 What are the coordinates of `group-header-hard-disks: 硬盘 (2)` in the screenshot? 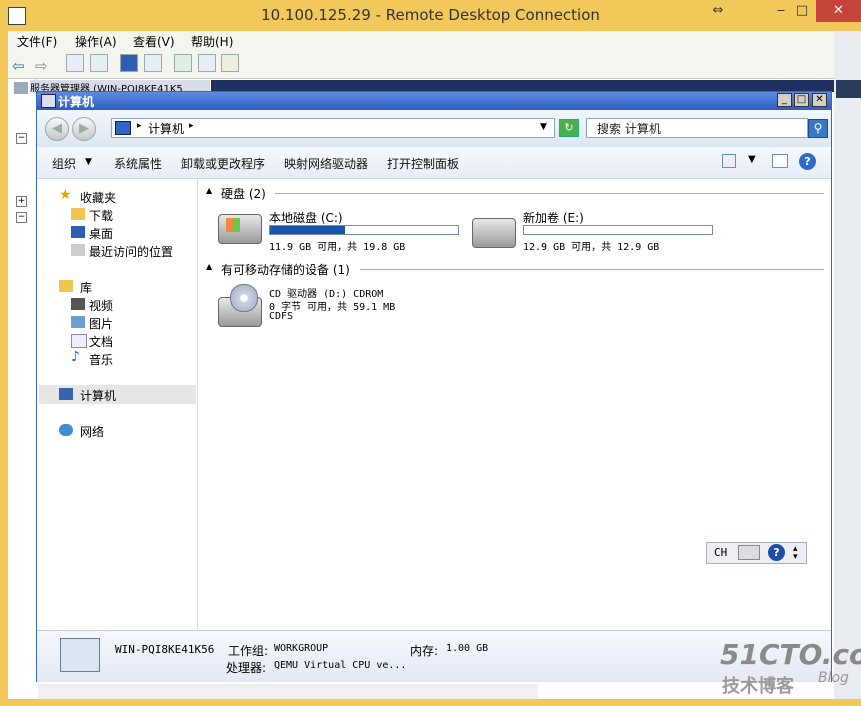 It's located at (243, 193).